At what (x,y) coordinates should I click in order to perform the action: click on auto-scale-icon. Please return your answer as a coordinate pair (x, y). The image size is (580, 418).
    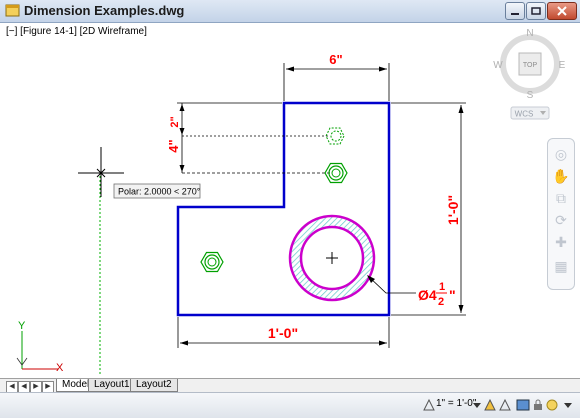
    Looking at the image, I should click on (505, 405).